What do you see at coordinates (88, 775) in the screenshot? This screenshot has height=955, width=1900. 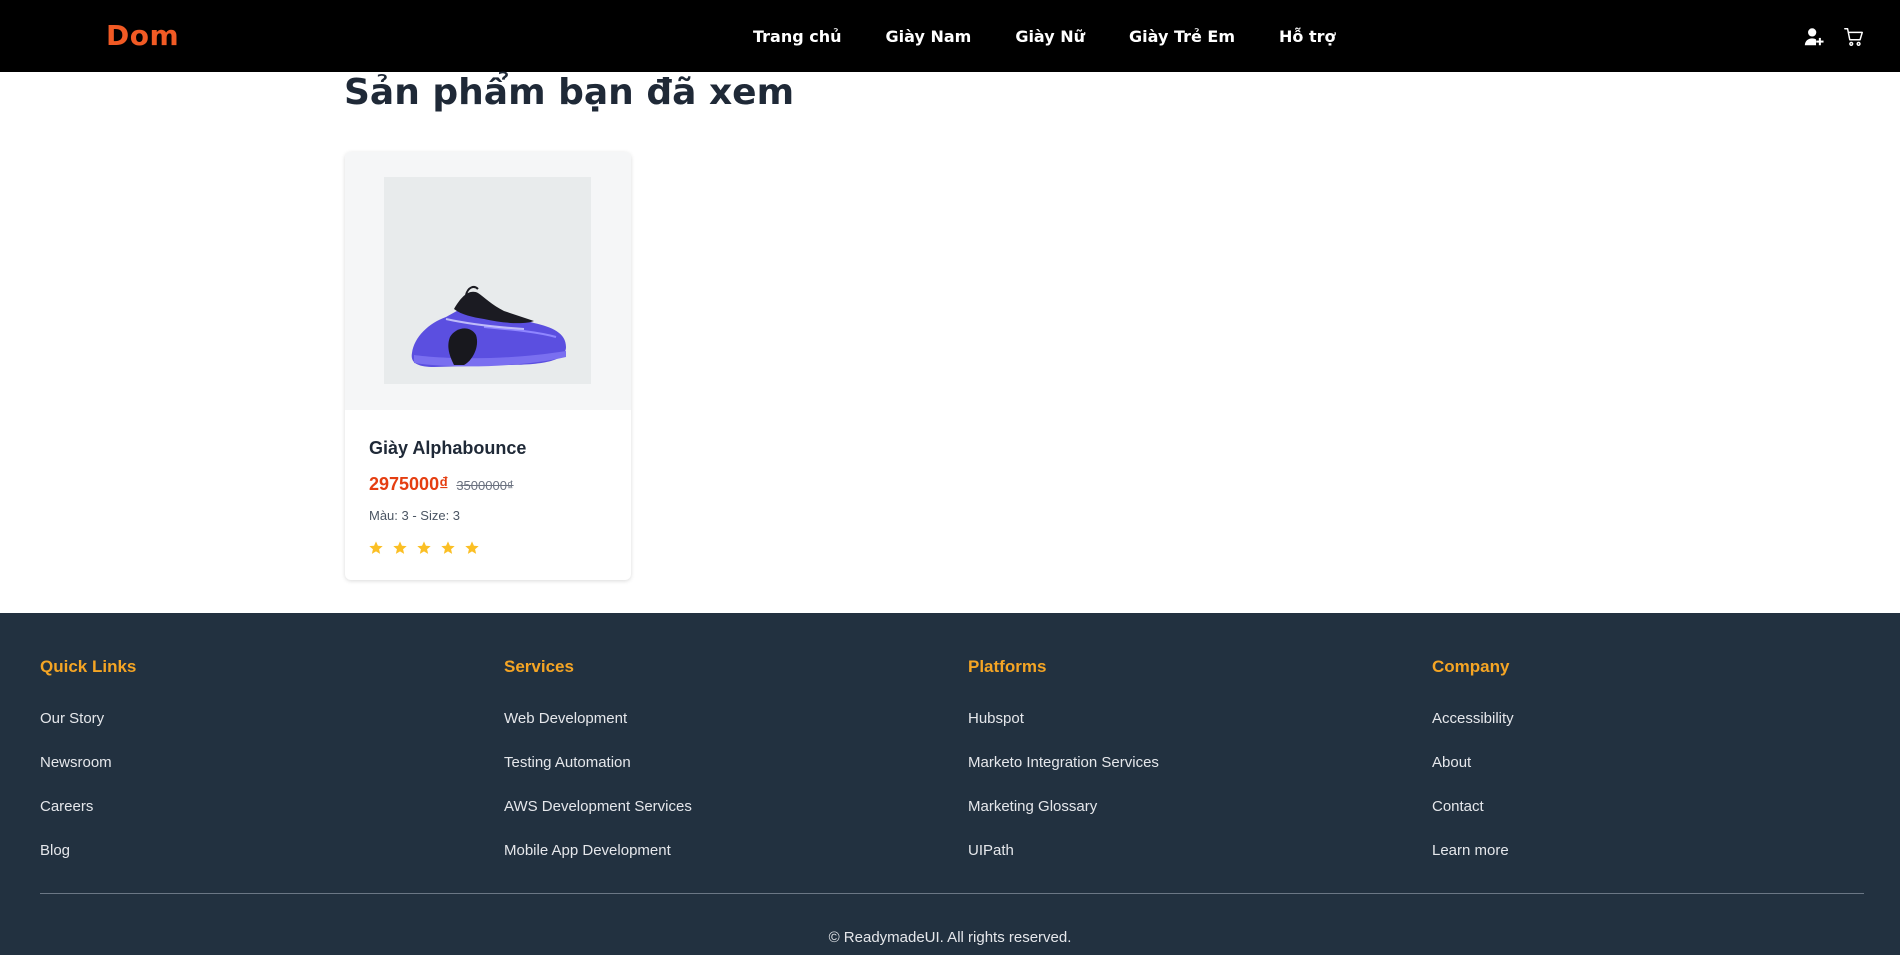 I see `footer-link-newsroom: Newsroom` at bounding box center [88, 775].